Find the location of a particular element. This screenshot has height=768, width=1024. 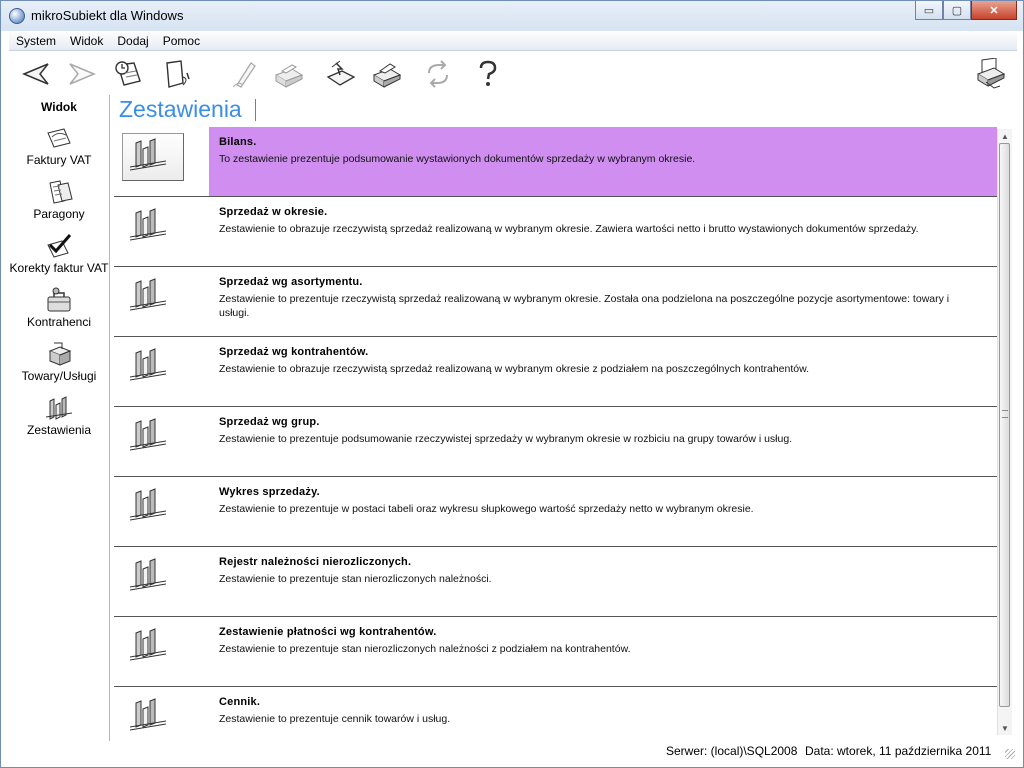

invoice-icon is located at coordinates (59, 138).